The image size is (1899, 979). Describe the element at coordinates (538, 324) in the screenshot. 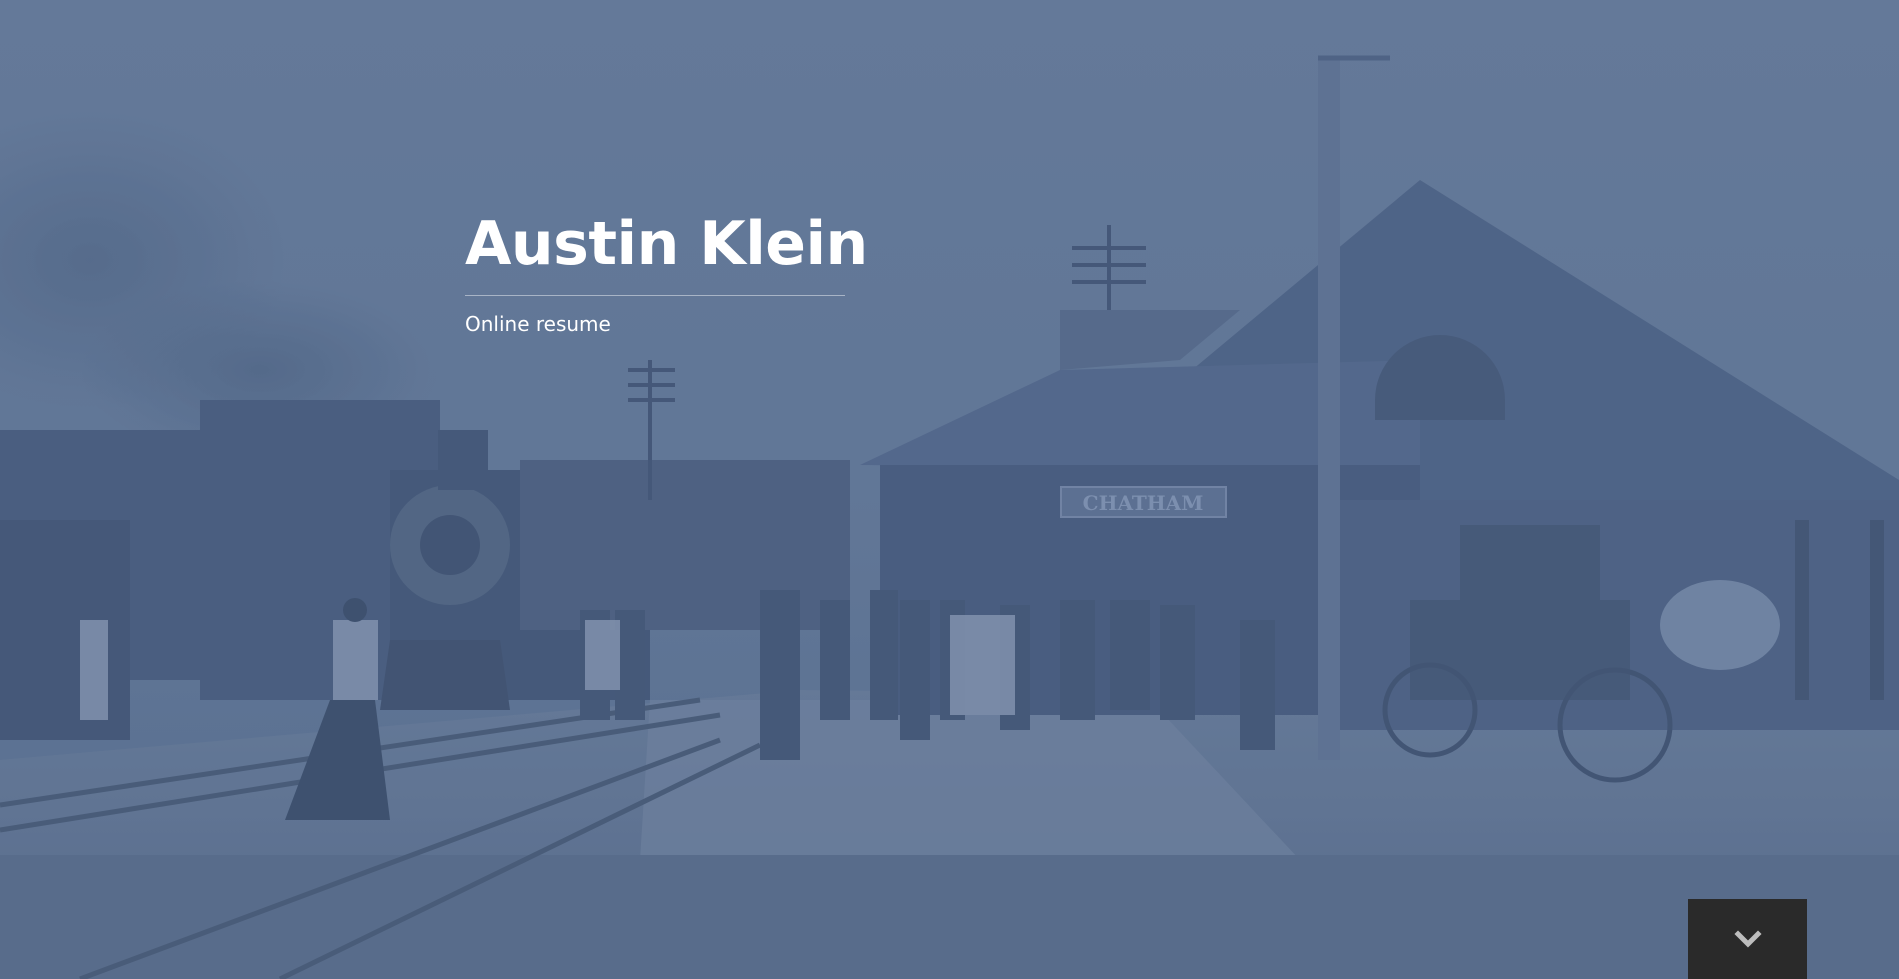

I see `page-subtitle: Online resume` at that location.